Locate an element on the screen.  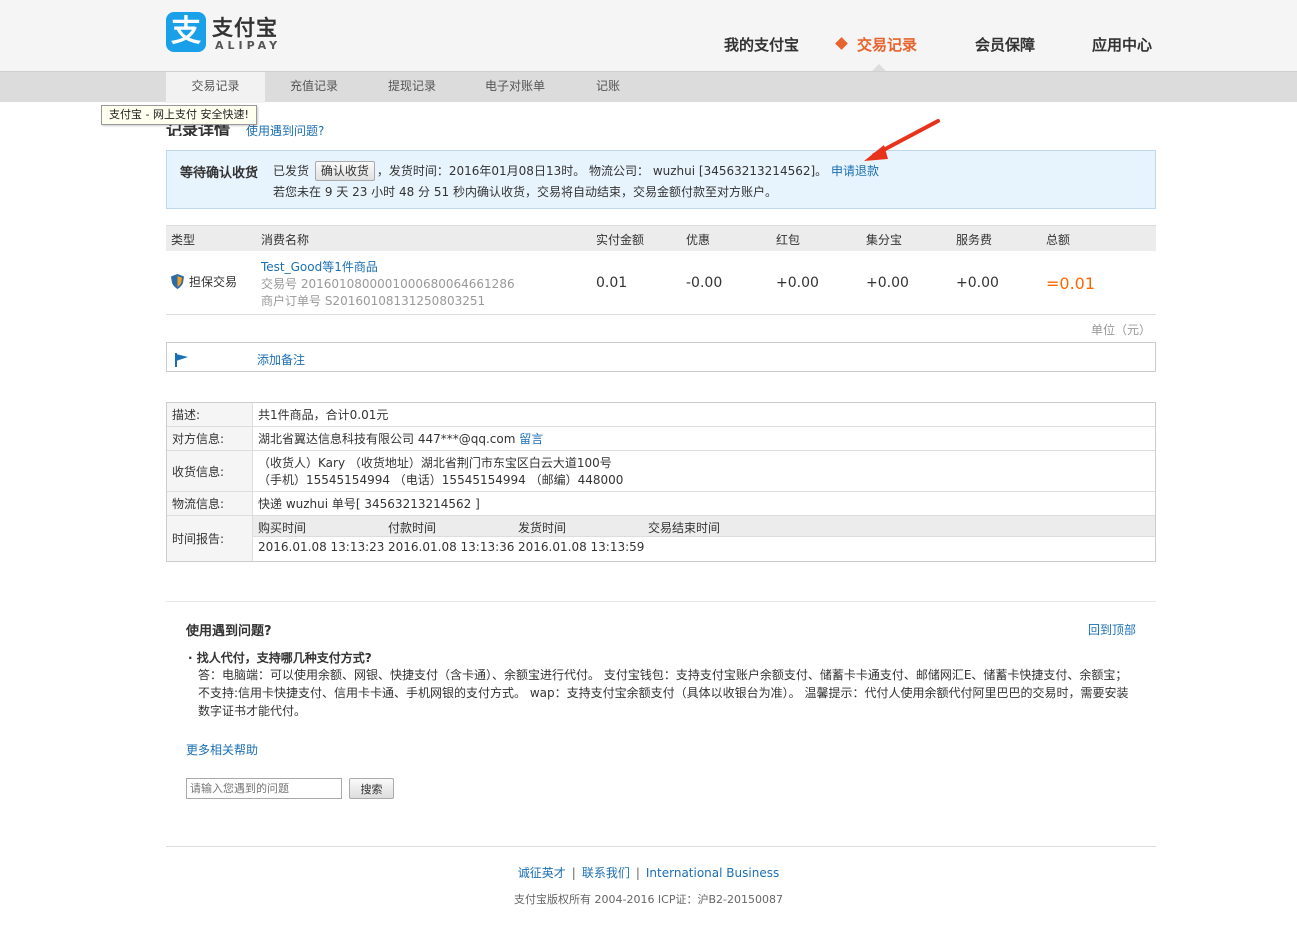
footer-link-careers: 诚征英才 is located at coordinates (542, 873).